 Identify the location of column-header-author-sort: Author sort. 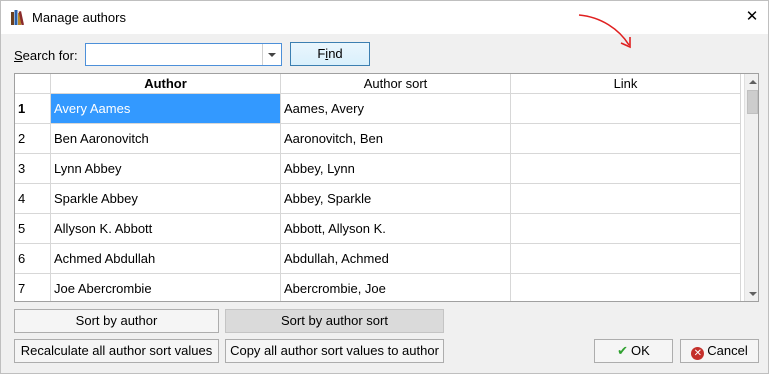
(396, 84).